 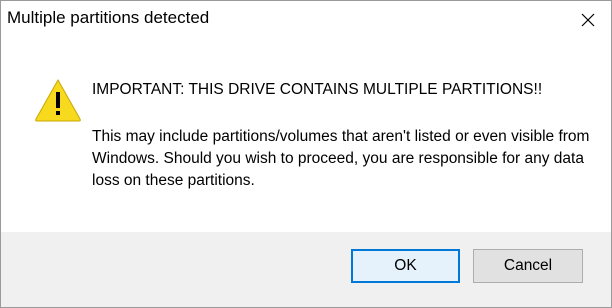 What do you see at coordinates (528, 266) in the screenshot?
I see `cancel-button: Cancel` at bounding box center [528, 266].